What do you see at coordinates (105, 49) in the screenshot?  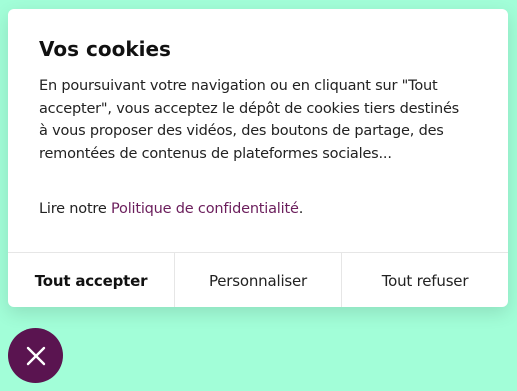 I see `dialog-title: Vos cookies` at bounding box center [105, 49].